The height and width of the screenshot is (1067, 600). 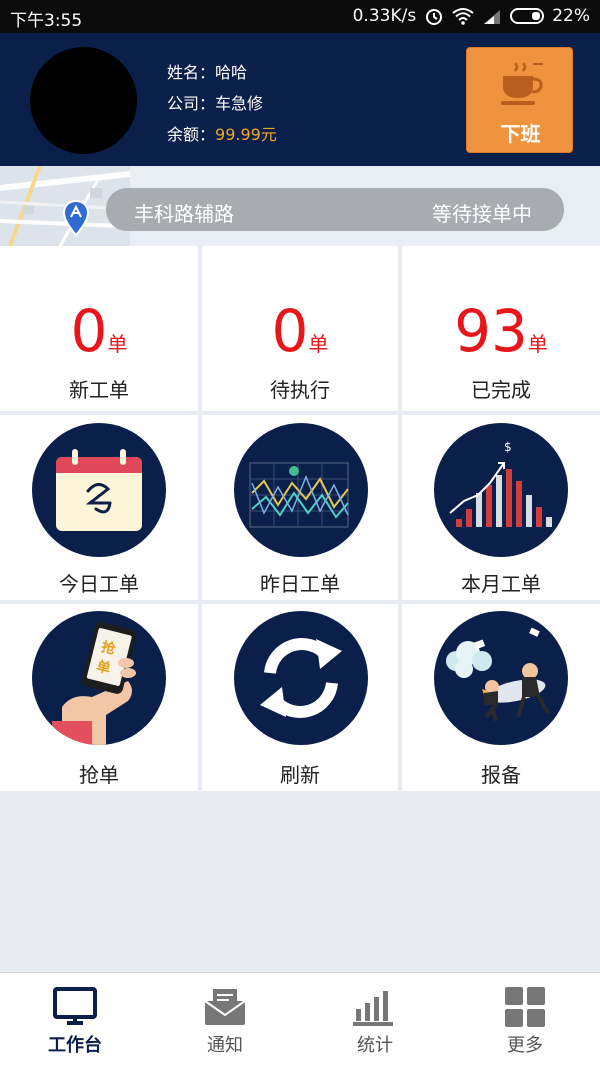 I want to click on action-label: 报备, so click(x=501, y=775).